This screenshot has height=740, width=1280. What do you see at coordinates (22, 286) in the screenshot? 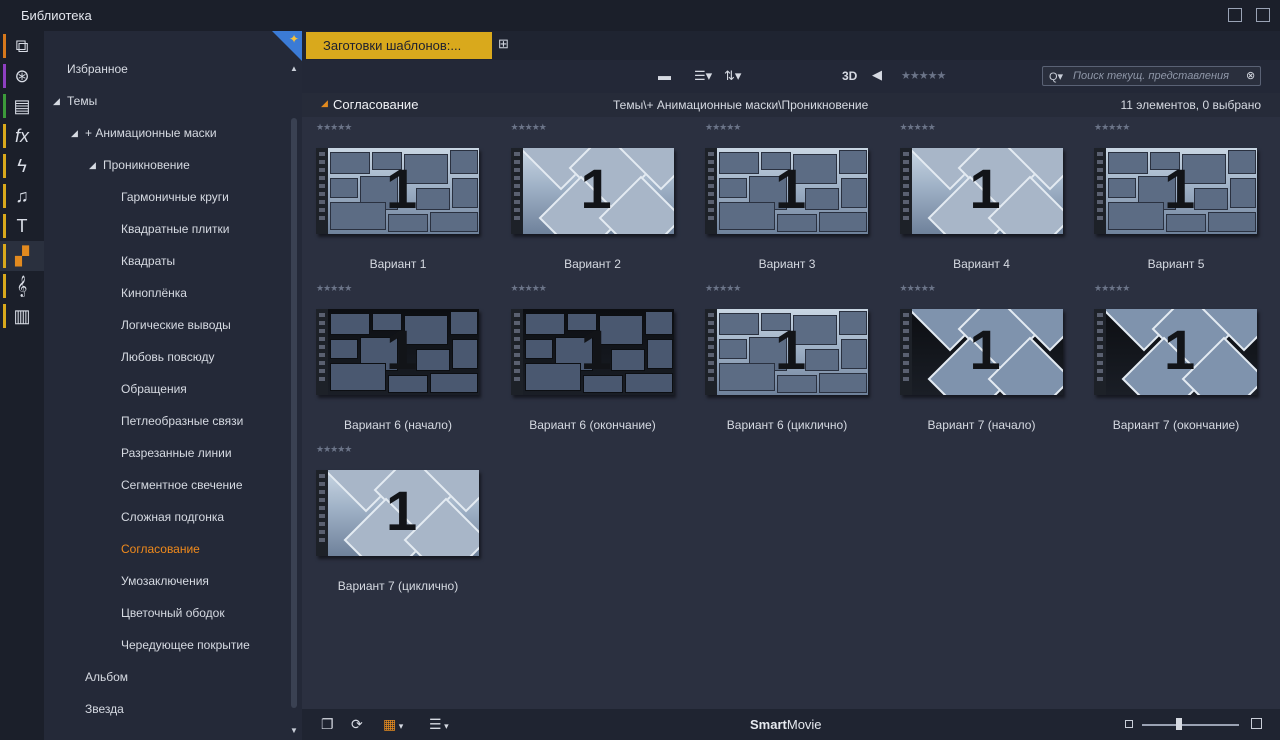
I see `treble-clef-icon: 𝄞` at bounding box center [22, 286].